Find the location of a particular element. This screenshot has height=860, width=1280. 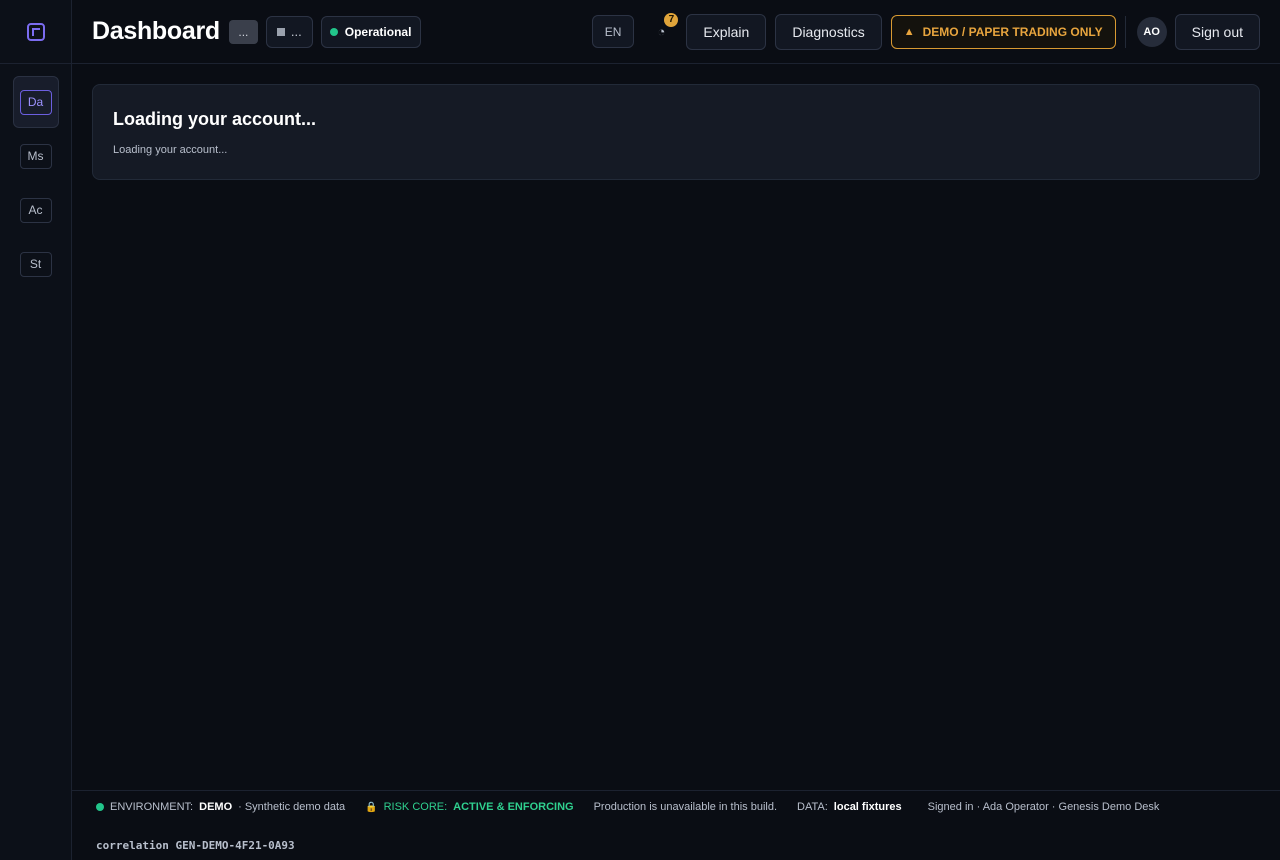

demo-trading-banner: ▲ DEMO / PAPER TRADING ONLY is located at coordinates (1003, 31).